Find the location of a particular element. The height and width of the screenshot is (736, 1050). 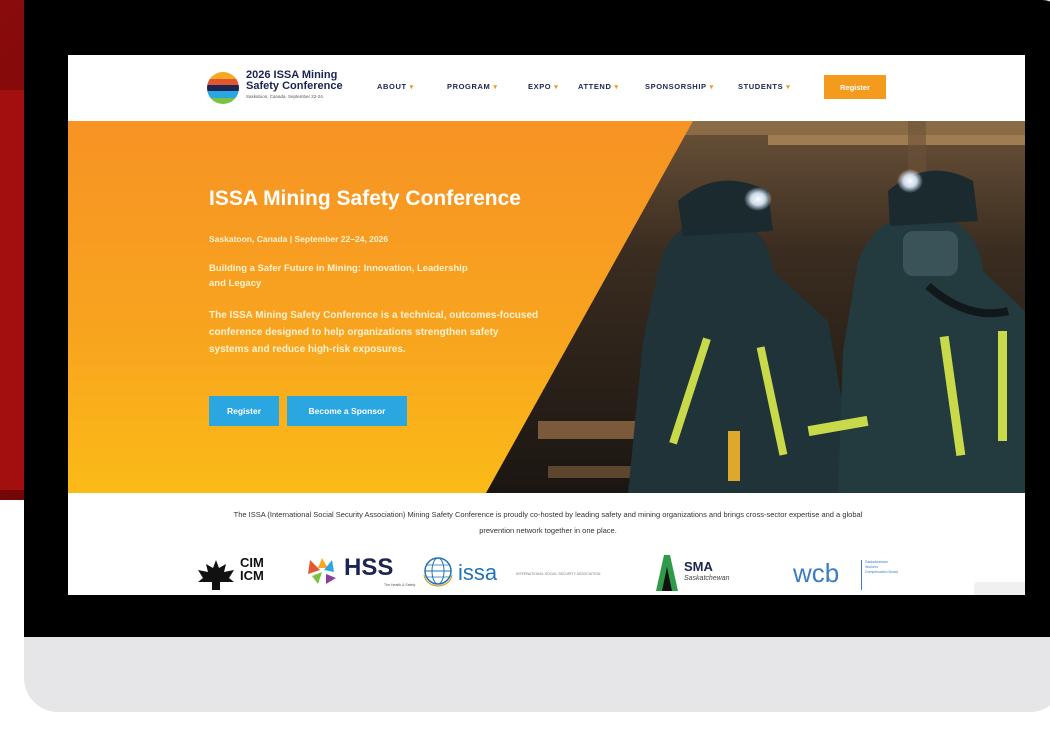

nav-program-label: PROGRAM is located at coordinates (469, 86).